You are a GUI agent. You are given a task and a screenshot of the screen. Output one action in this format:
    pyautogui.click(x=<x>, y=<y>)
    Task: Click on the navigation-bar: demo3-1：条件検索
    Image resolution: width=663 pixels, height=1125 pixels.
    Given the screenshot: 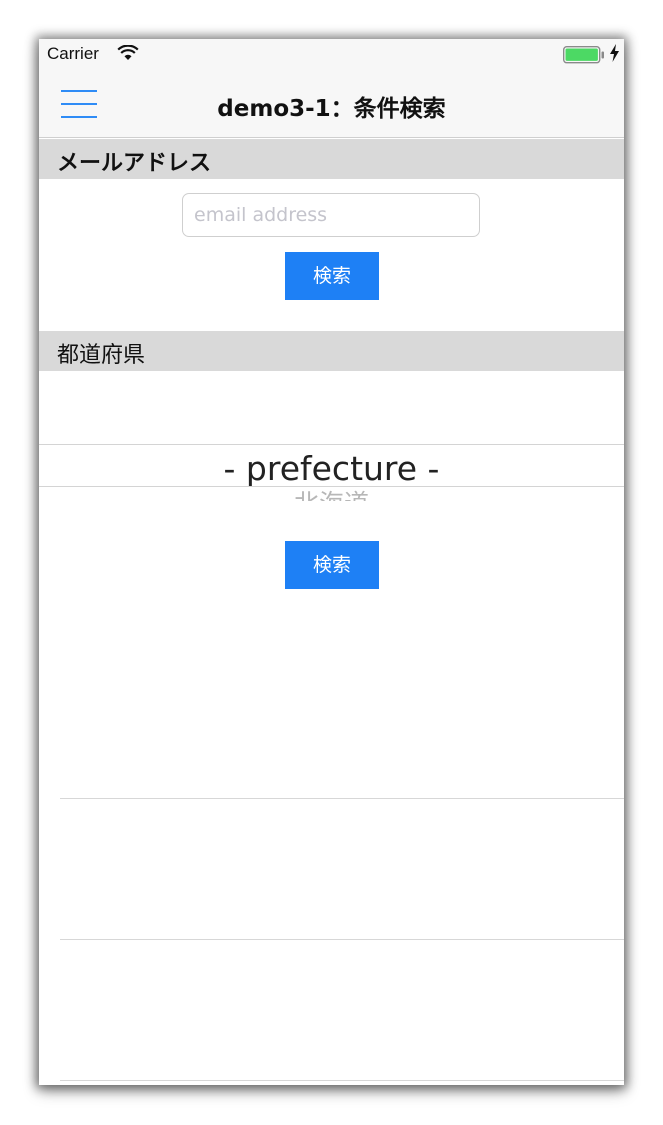 What is the action you would take?
    pyautogui.click(x=331, y=103)
    